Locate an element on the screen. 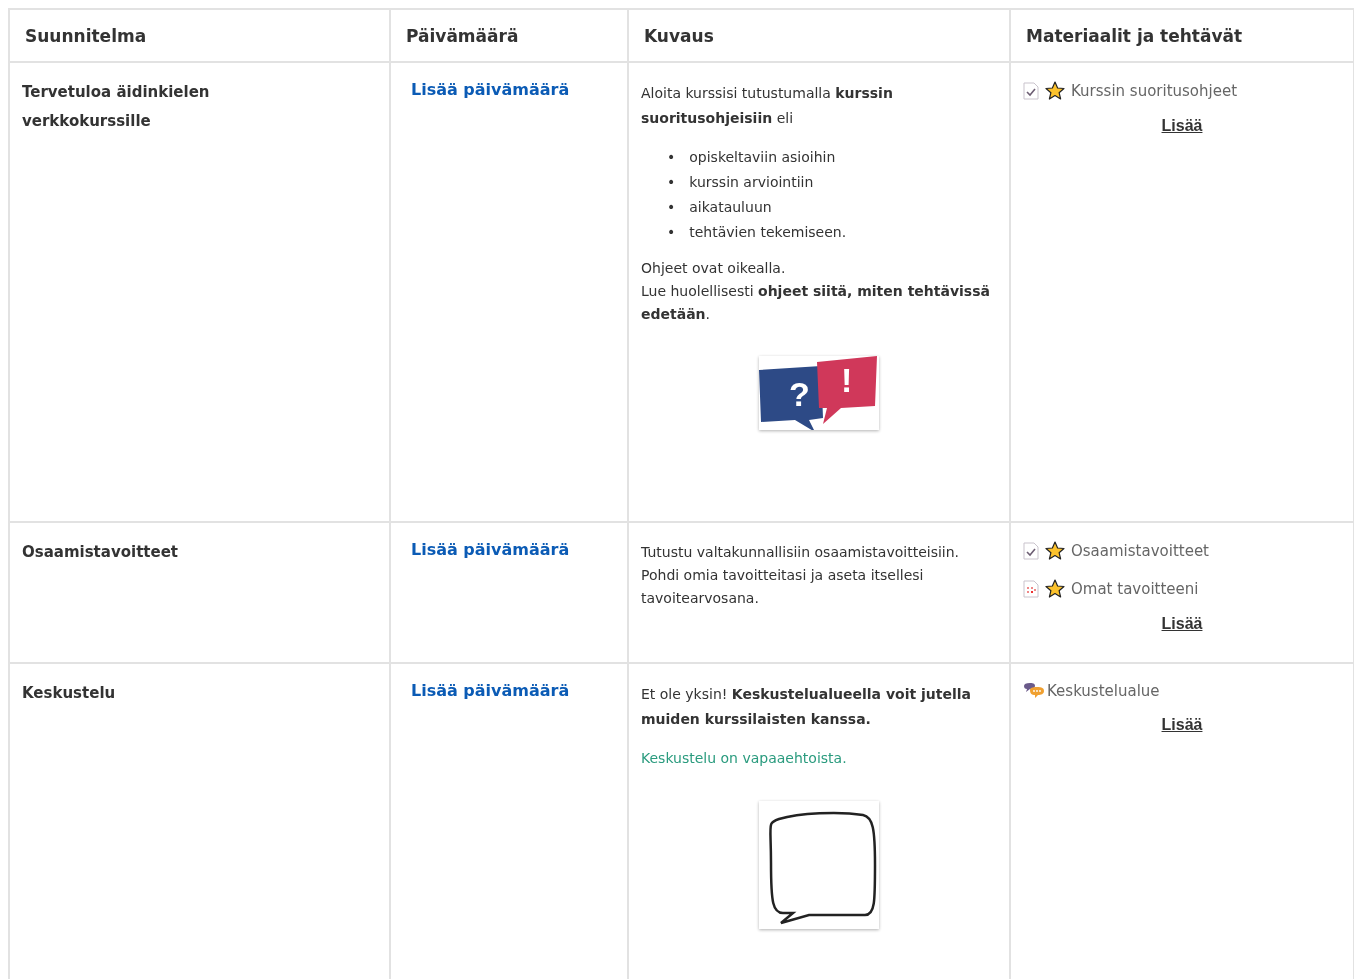 The width and height of the screenshot is (1354, 979). material-link: Keskustelualue is located at coordinates (1103, 691).